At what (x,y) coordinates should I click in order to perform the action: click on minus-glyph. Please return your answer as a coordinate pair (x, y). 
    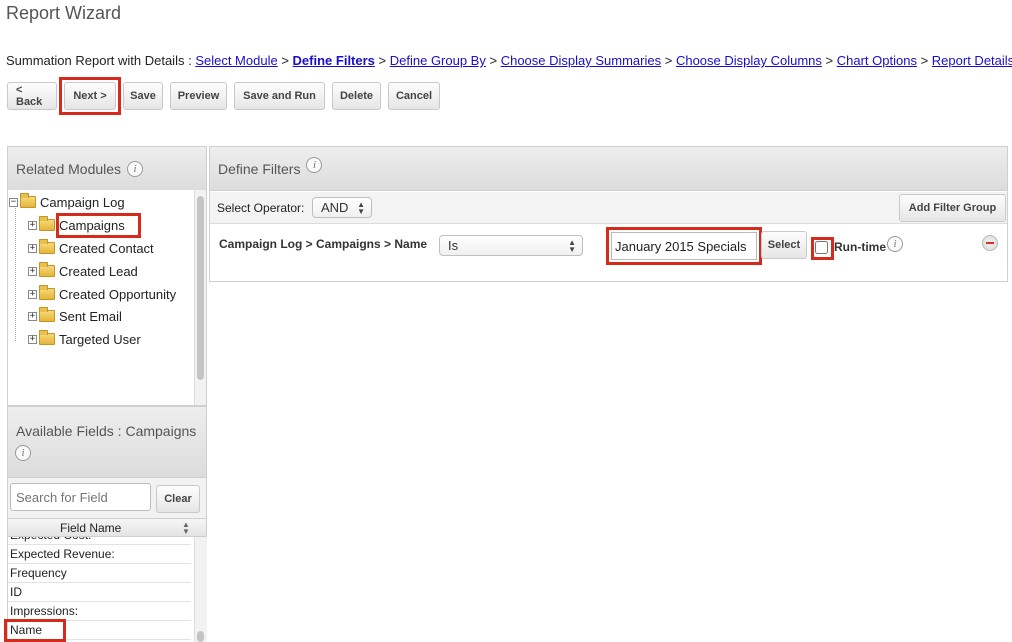
    Looking at the image, I should click on (990, 243).